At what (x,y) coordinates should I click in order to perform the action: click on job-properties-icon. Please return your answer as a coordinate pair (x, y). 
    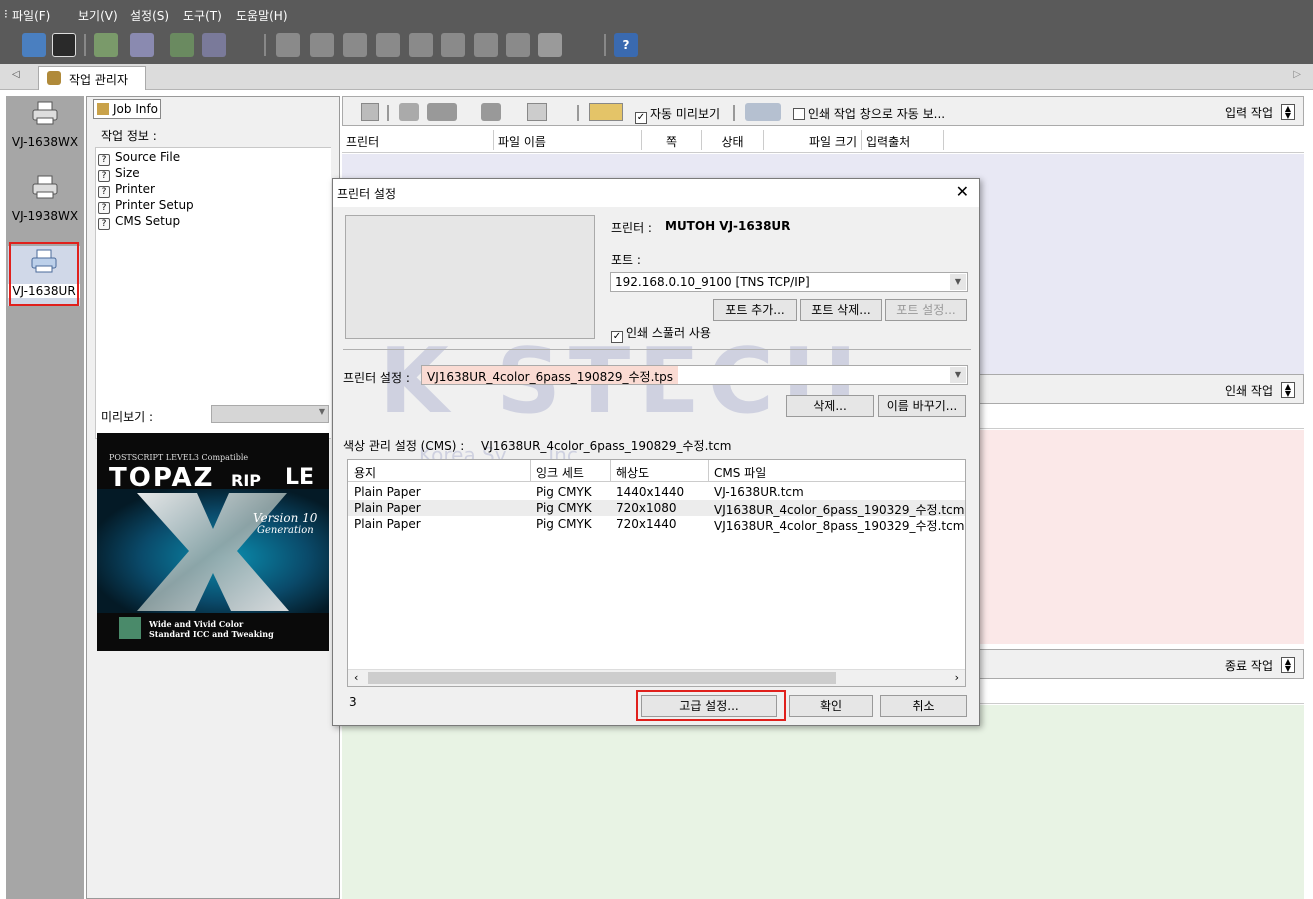
    Looking at the image, I should click on (370, 112).